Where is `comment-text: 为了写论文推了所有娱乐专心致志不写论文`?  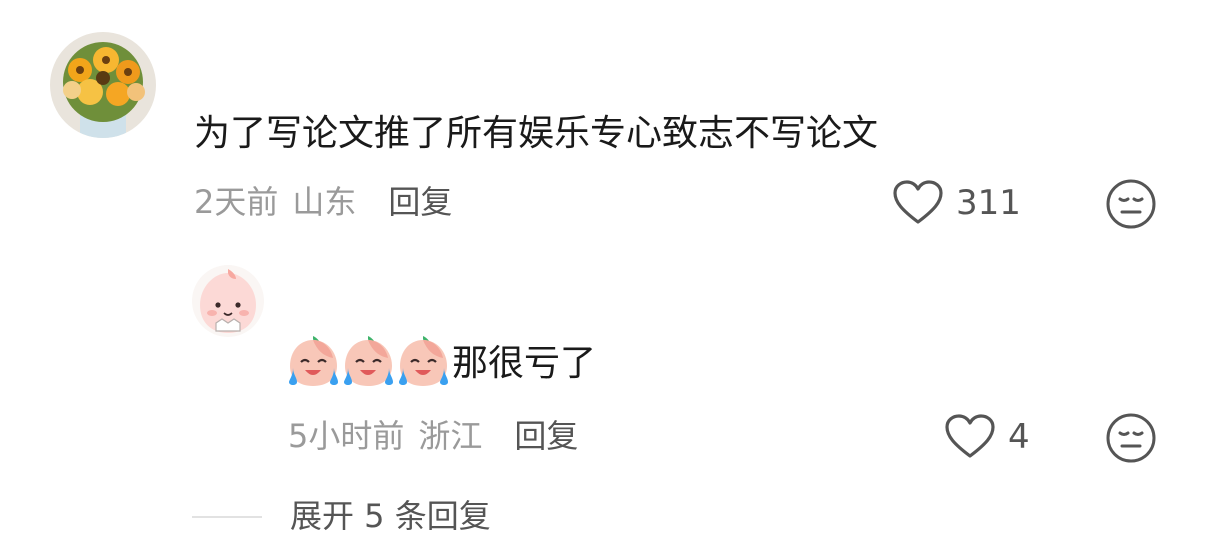 comment-text: 为了写论文推了所有娱乐专心致志不写论文 is located at coordinates (536, 133).